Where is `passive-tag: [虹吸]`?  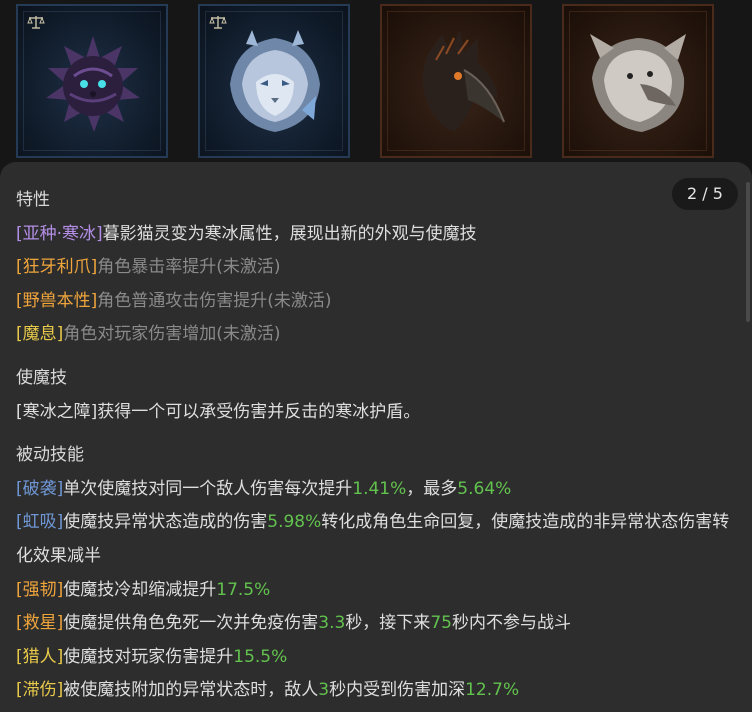
passive-tag: [虹吸] is located at coordinates (40, 522).